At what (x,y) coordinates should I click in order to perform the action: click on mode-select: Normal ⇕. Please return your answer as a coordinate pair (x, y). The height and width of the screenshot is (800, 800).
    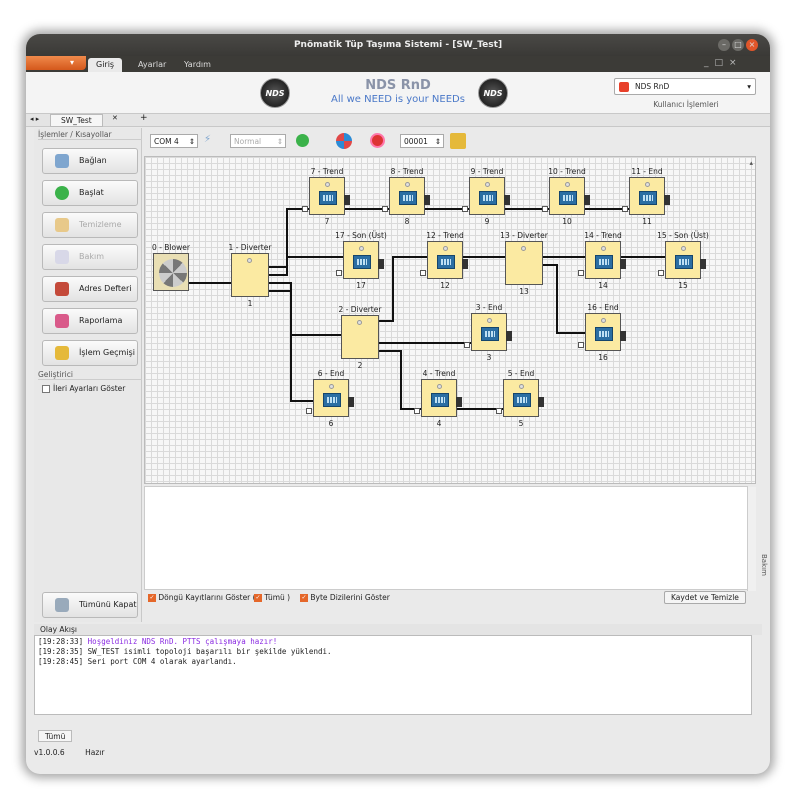
    Looking at the image, I should click on (258, 141).